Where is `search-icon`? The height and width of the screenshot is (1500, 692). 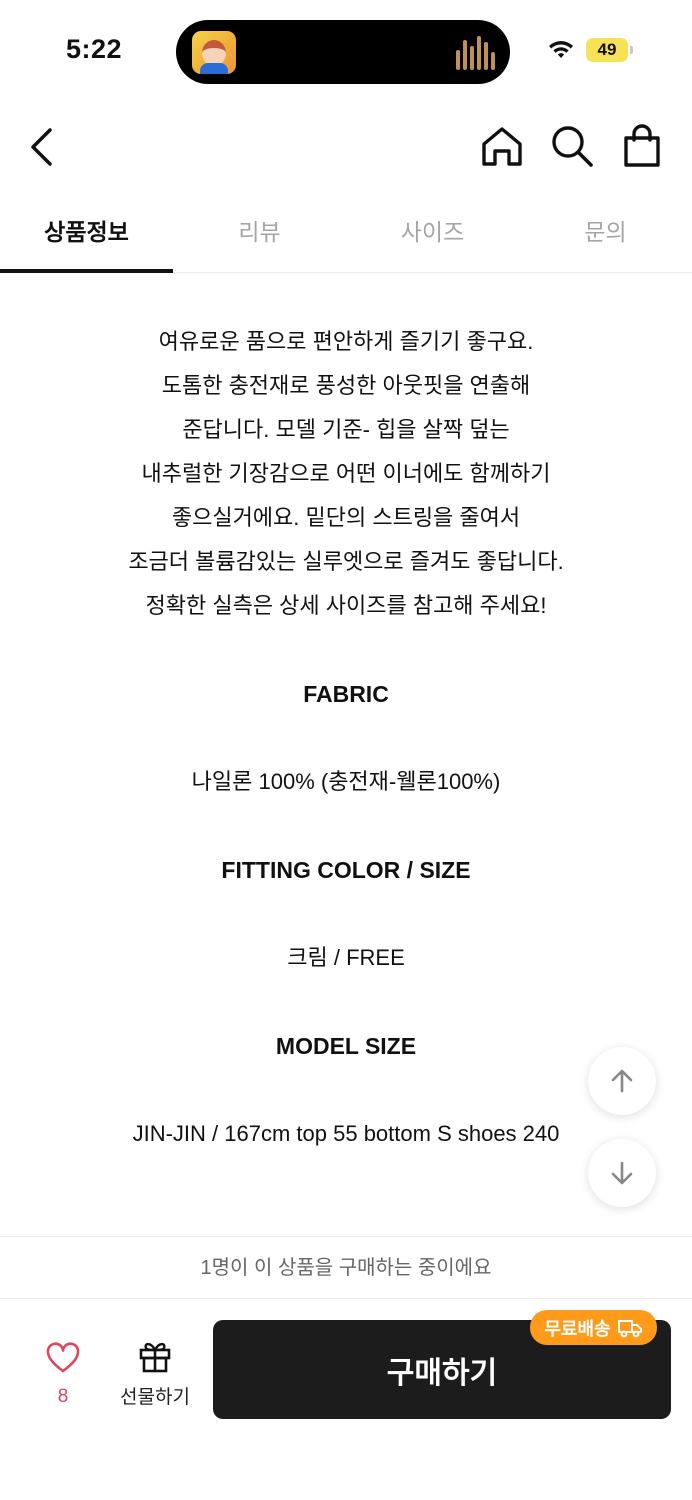 search-icon is located at coordinates (572, 146).